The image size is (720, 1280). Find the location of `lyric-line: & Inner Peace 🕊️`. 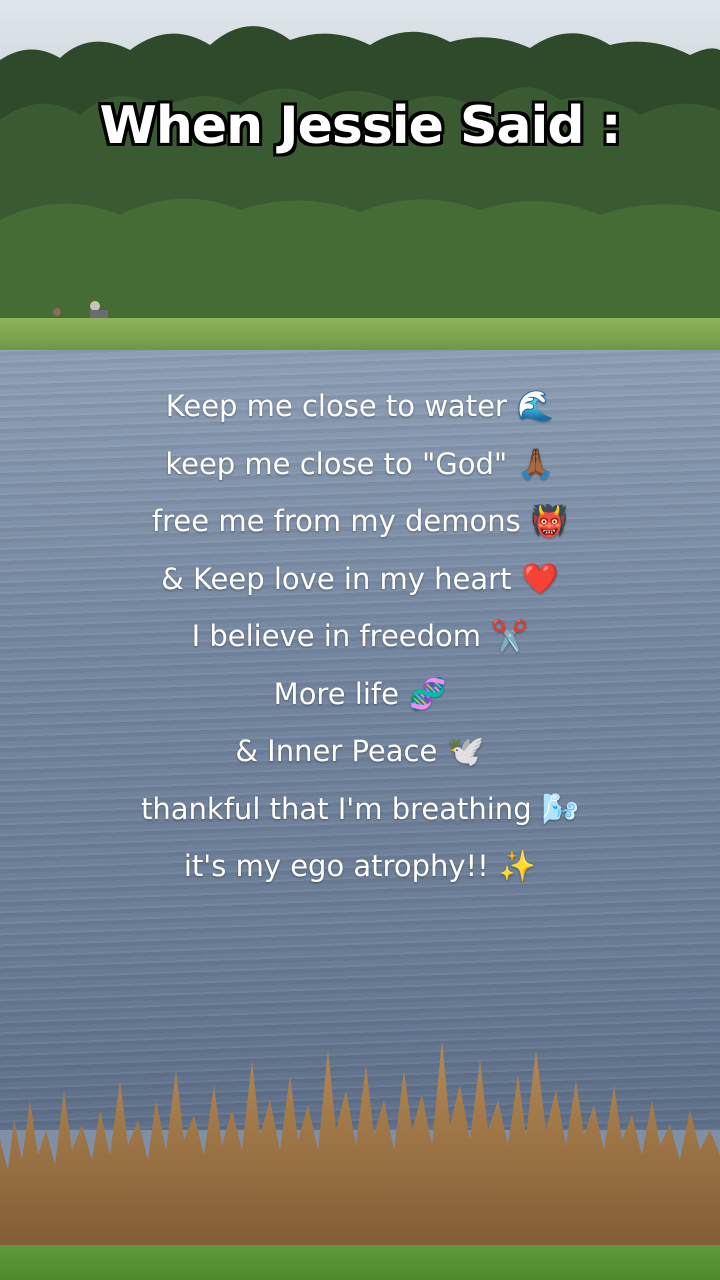

lyric-line: & Inner Peace 🕊️ is located at coordinates (360, 751).